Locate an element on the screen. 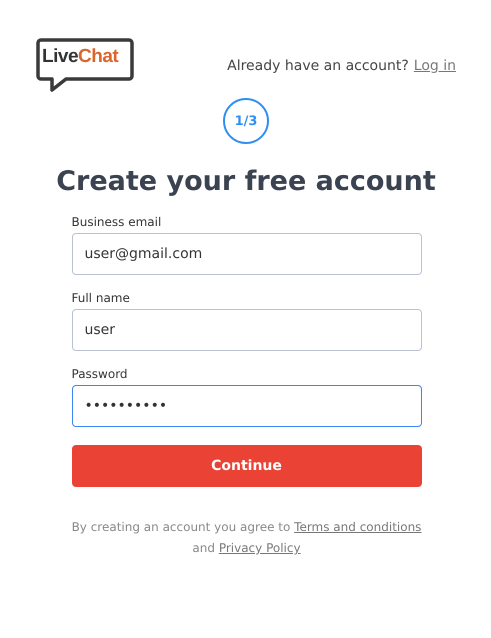 Image resolution: width=491 pixels, height=638 pixels. terms-link: Terms and conditions is located at coordinates (358, 527).